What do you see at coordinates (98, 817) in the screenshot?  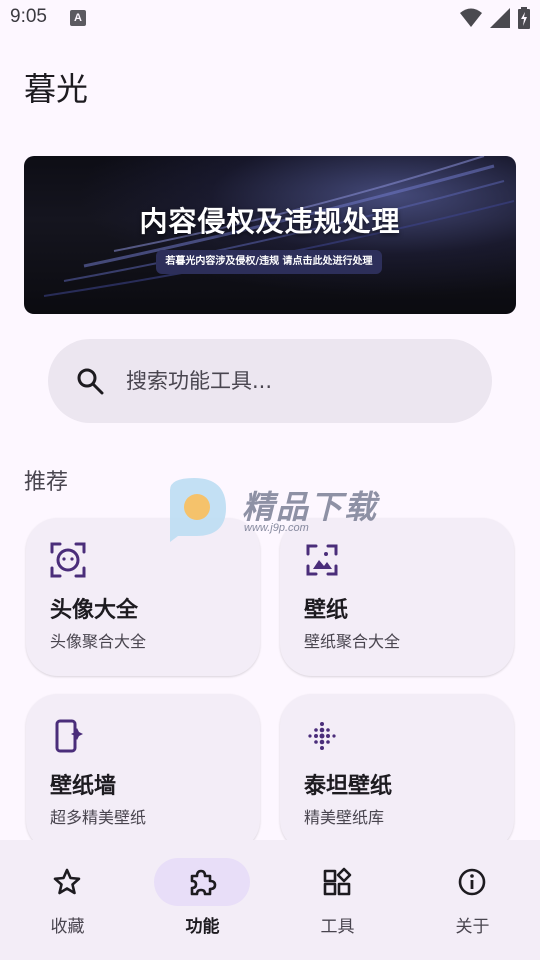 I see `card-subtitle: 超多精美壁纸` at bounding box center [98, 817].